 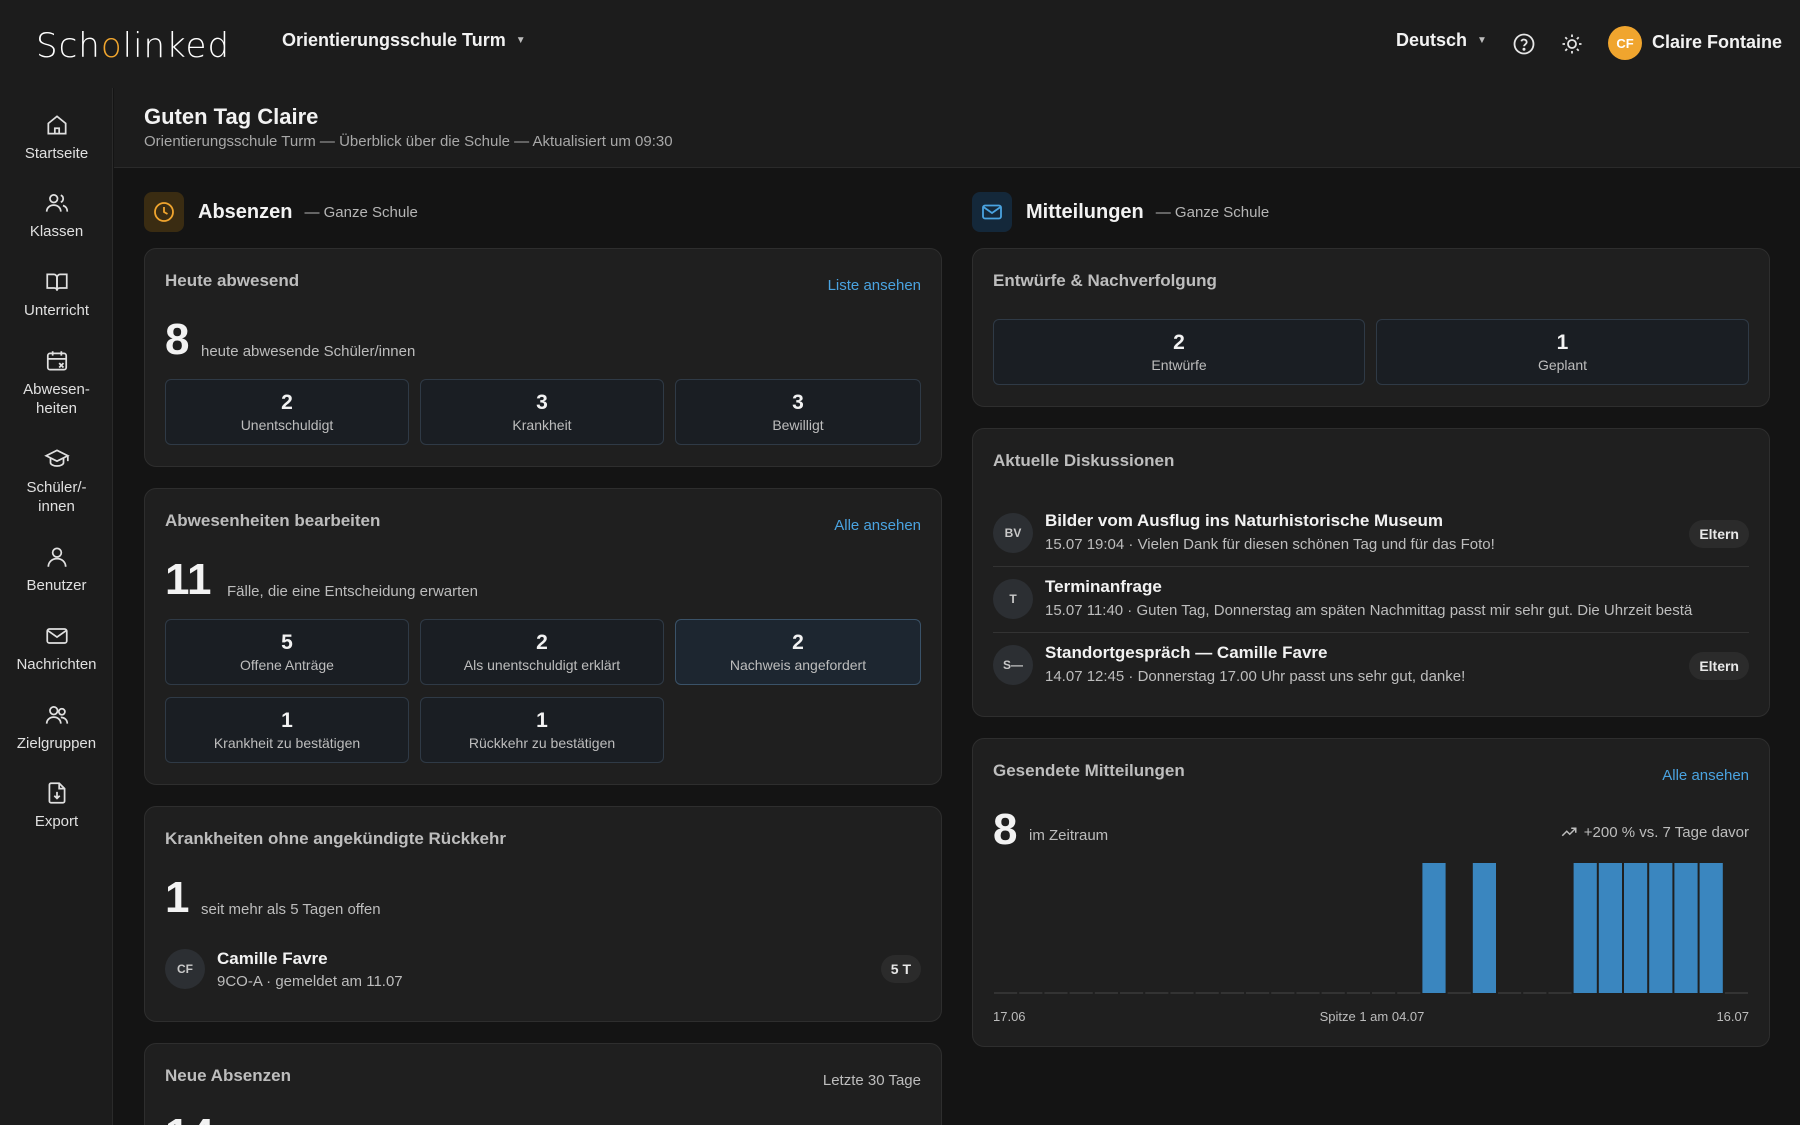 I want to click on trend-indicator: +200 % vs. 7 Tage davor, so click(x=1654, y=832).